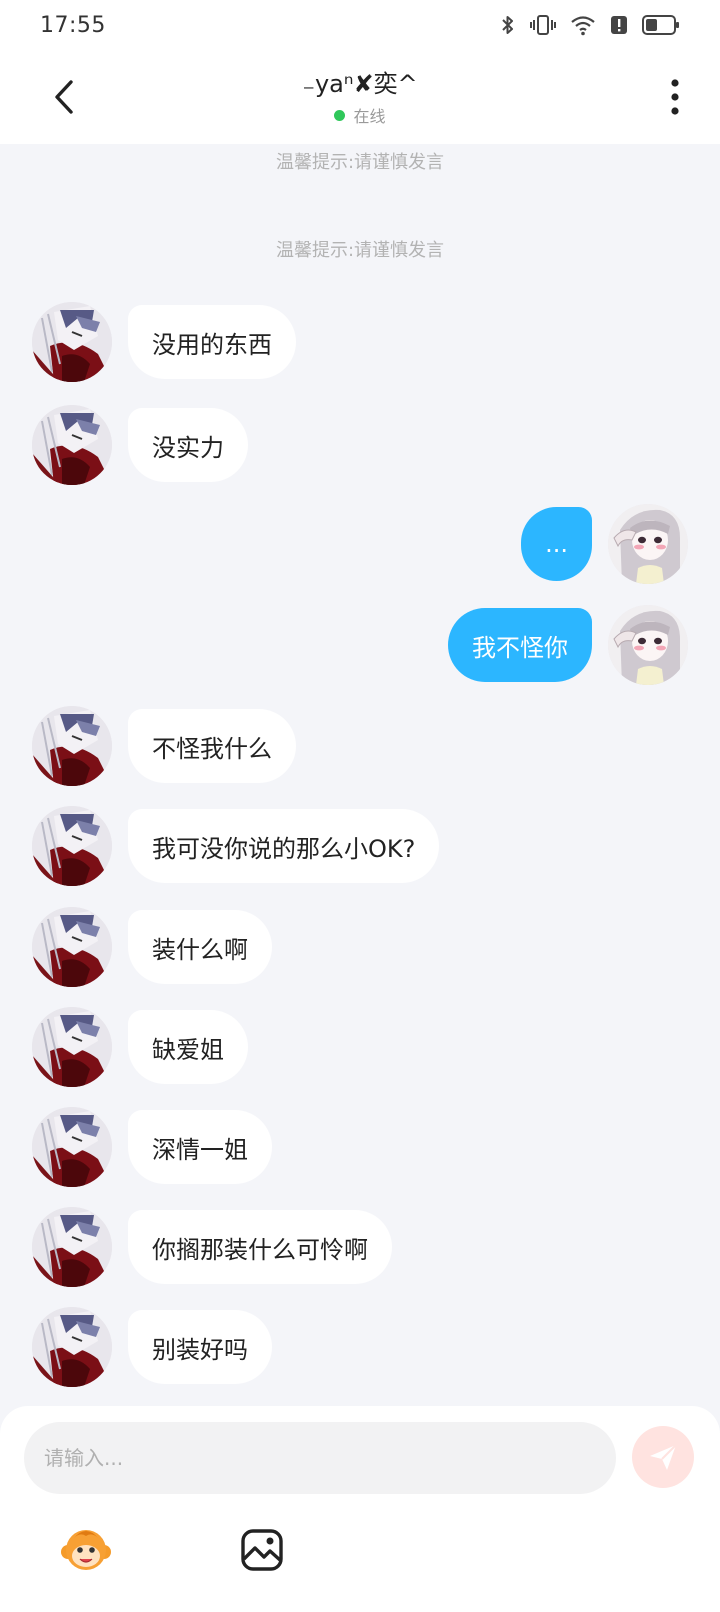 Image resolution: width=720 pixels, height=1612 pixels. What do you see at coordinates (360, 25) in the screenshot?
I see `status-bar: 17:55` at bounding box center [360, 25].